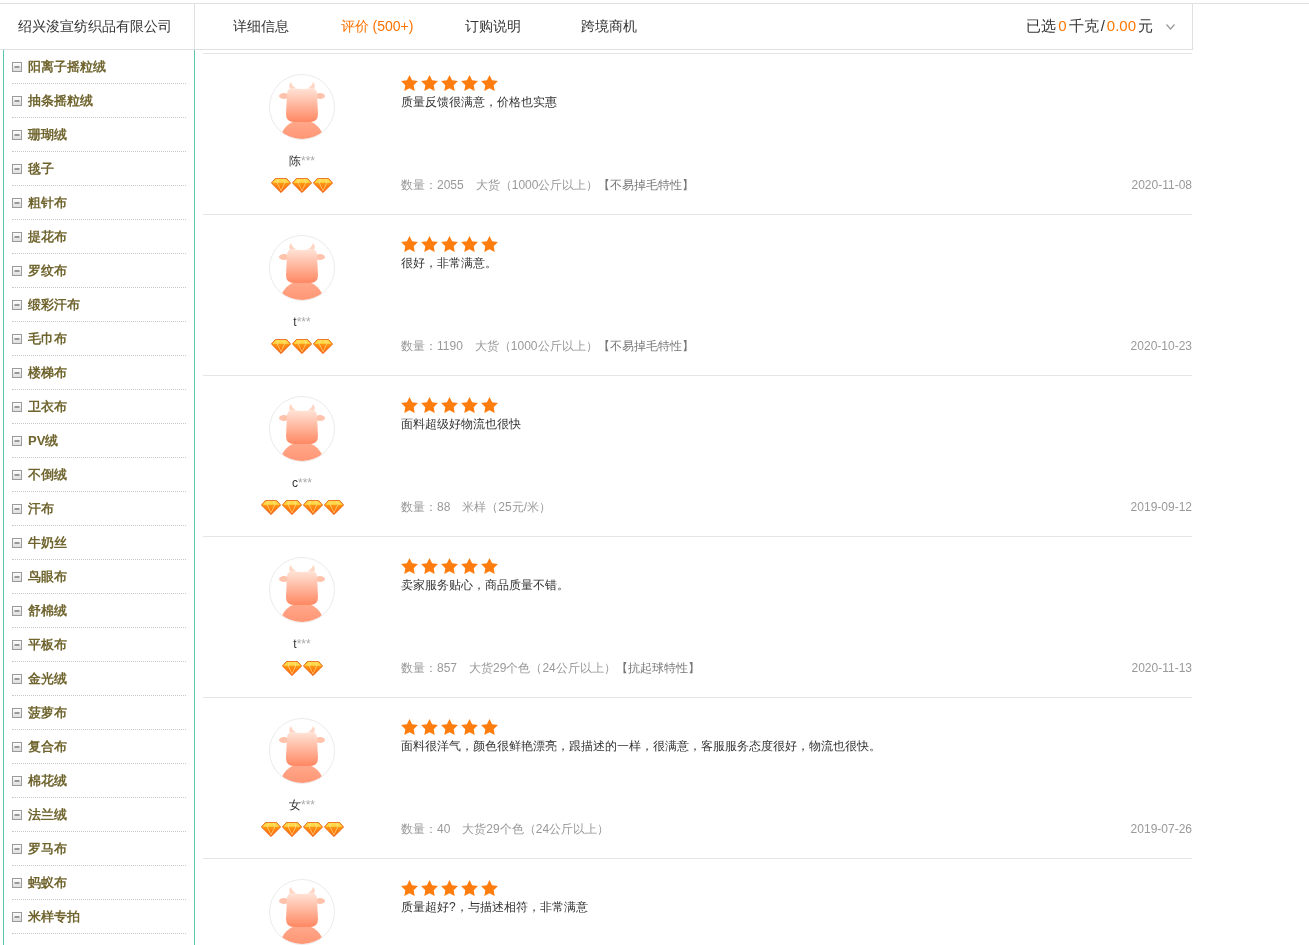  I want to click on order-quantity: 数量：2055, so click(432, 185).